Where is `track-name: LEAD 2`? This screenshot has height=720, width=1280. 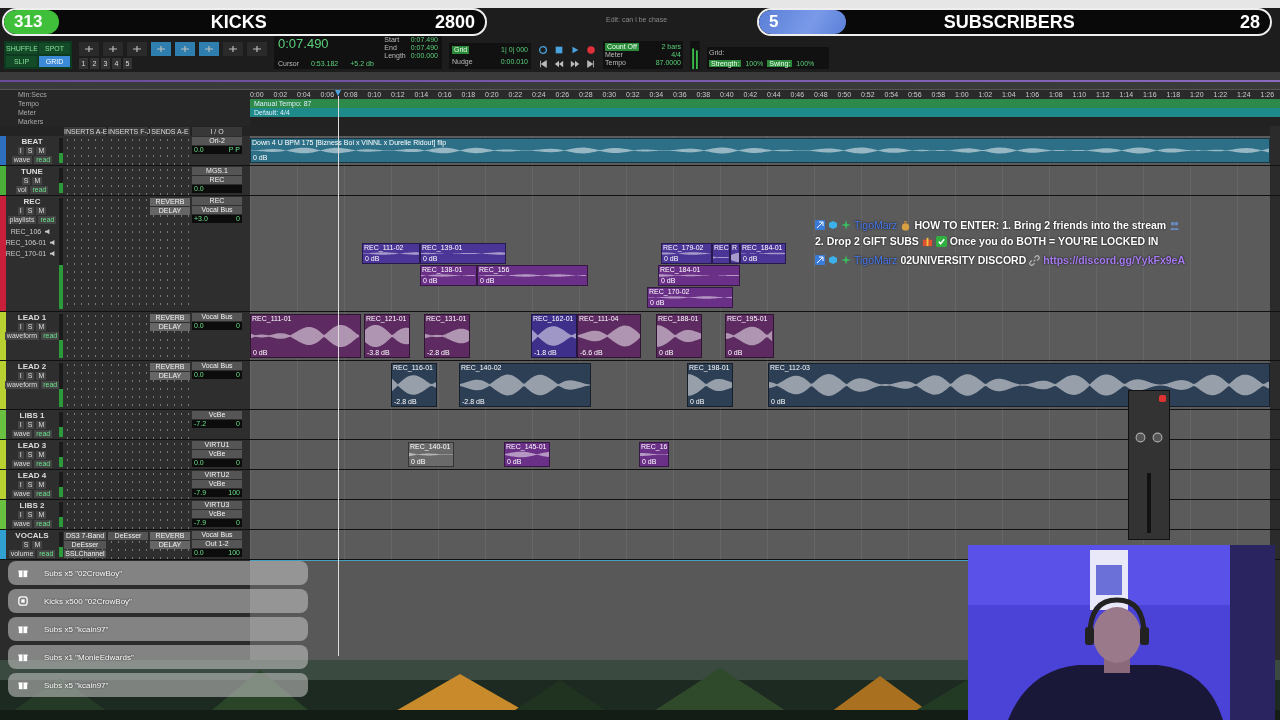
track-name: LEAD 2 is located at coordinates (32, 366).